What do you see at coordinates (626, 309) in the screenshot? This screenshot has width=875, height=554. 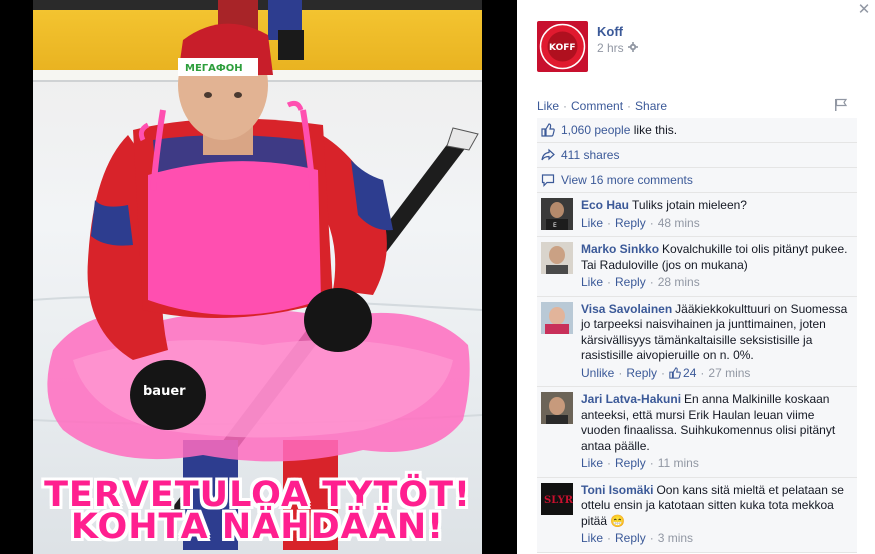 I see `comment-author: Visa Savolainen` at bounding box center [626, 309].